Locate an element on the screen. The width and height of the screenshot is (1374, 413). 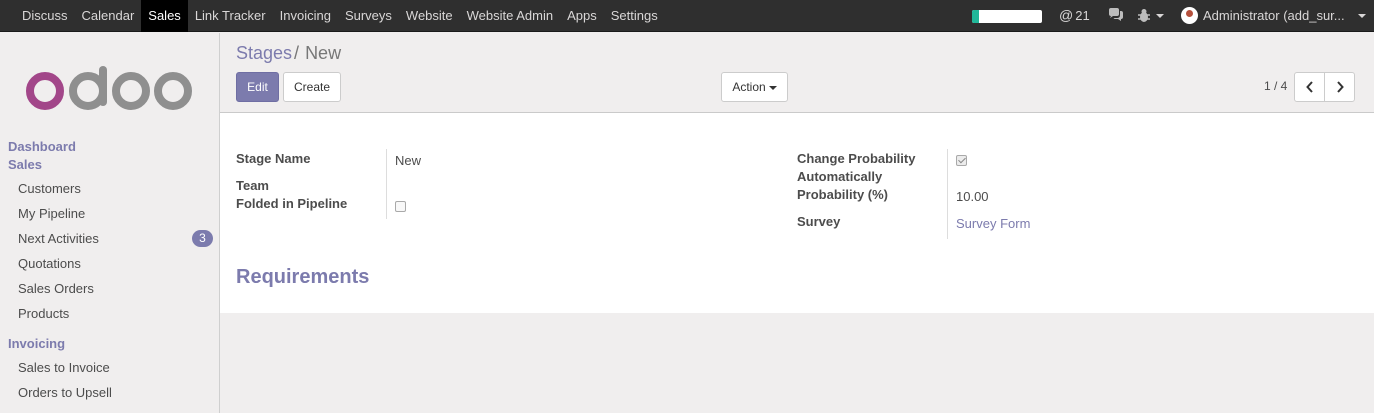
sidebar-item-next-activities: Next Activities is located at coordinates (58, 238).